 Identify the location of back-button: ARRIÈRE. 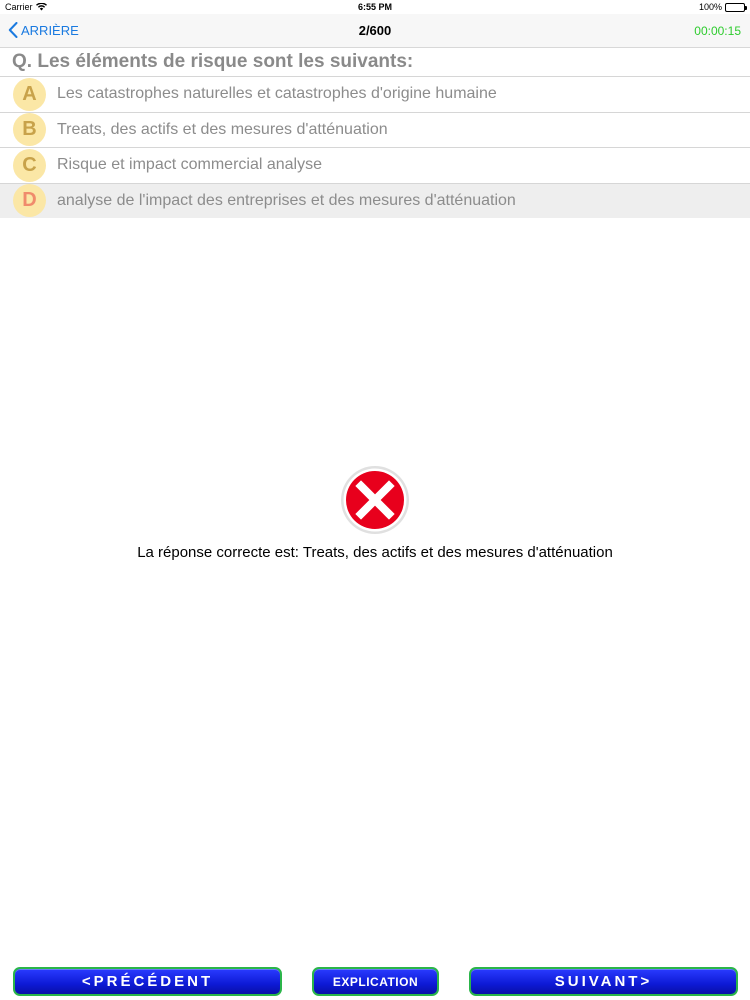
(43, 30).